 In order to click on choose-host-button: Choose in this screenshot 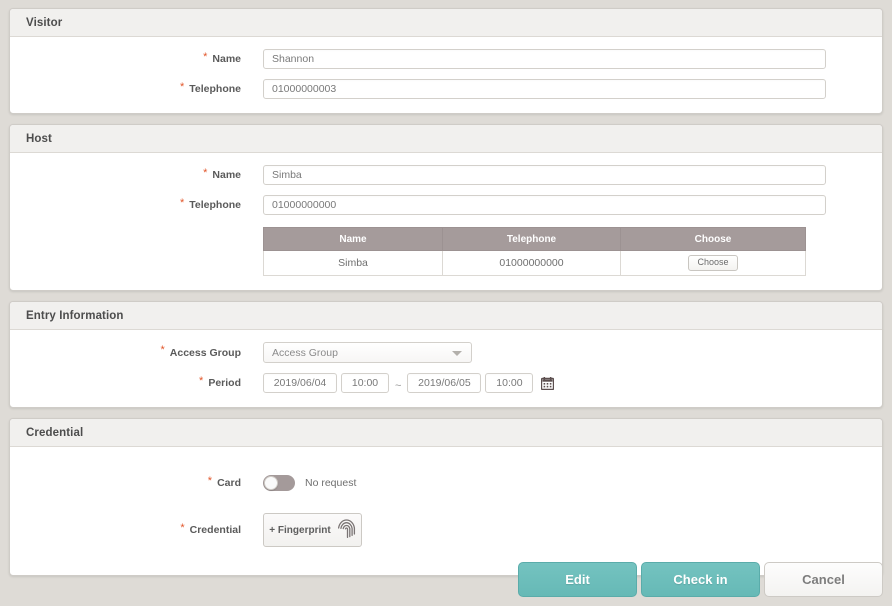, I will do `click(713, 263)`.